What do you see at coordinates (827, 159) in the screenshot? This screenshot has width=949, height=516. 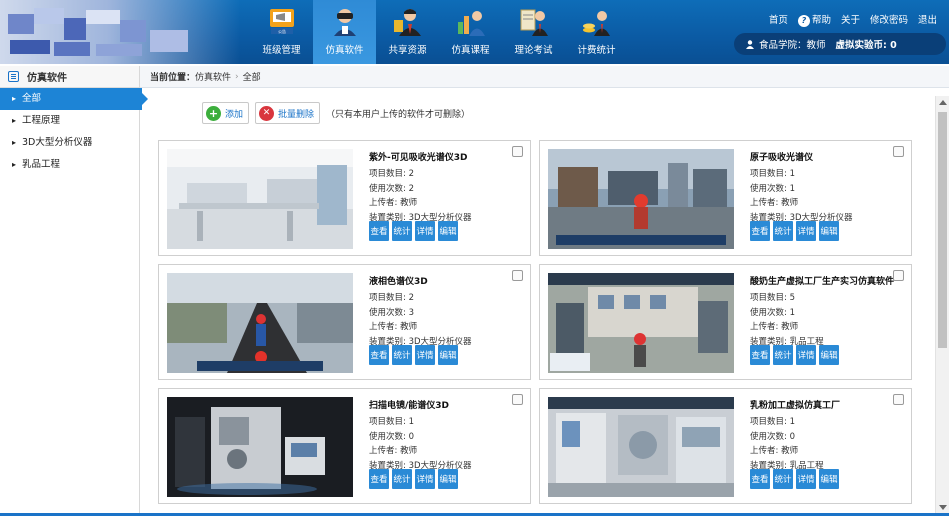 I see `card-title: 原子吸收光谱仪` at bounding box center [827, 159].